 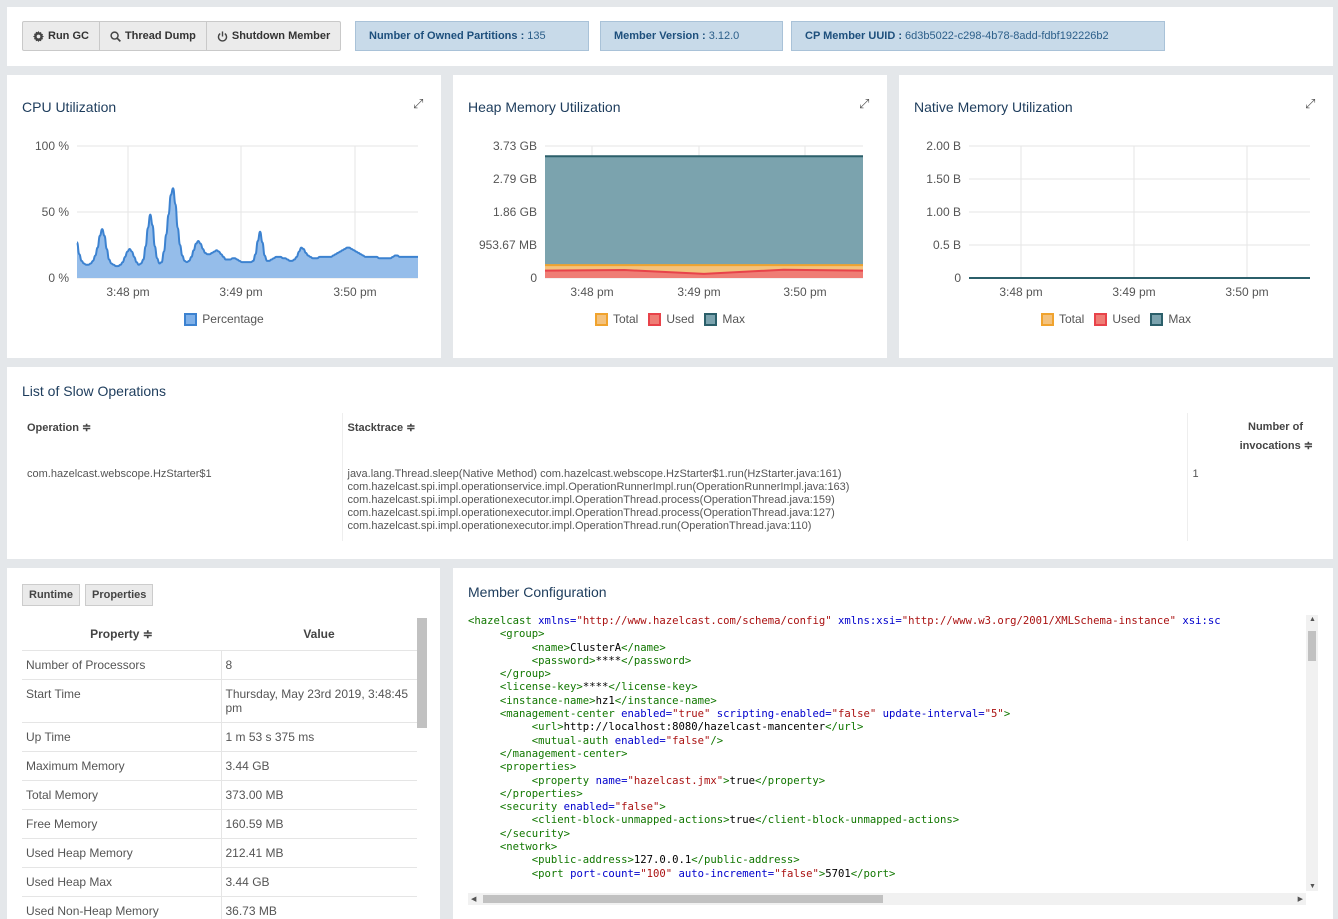 I want to click on code-line: <mutual-auth enabled="false"/>, so click(x=893, y=741).